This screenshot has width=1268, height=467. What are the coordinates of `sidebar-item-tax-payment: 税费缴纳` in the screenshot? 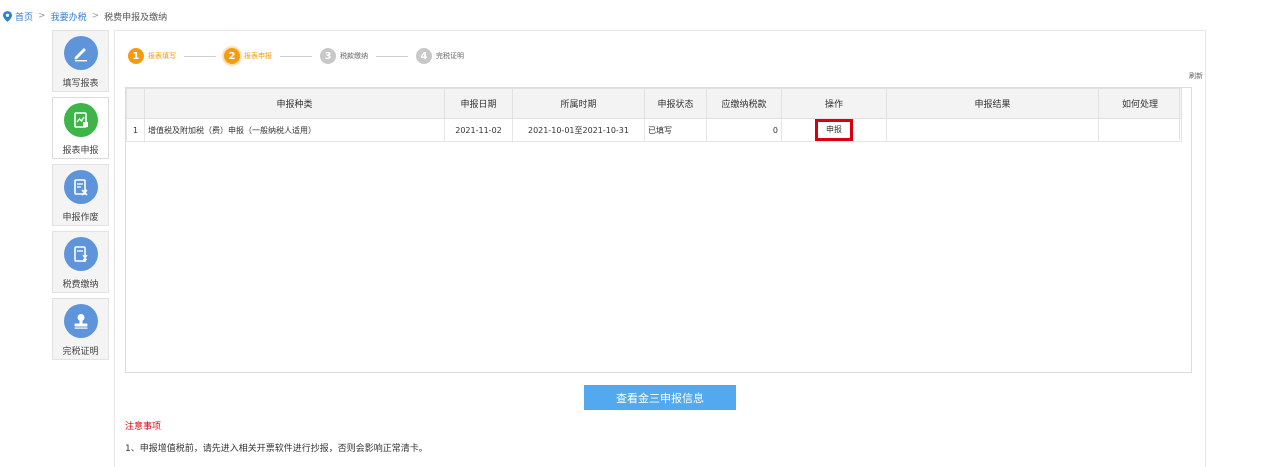 It's located at (80, 262).